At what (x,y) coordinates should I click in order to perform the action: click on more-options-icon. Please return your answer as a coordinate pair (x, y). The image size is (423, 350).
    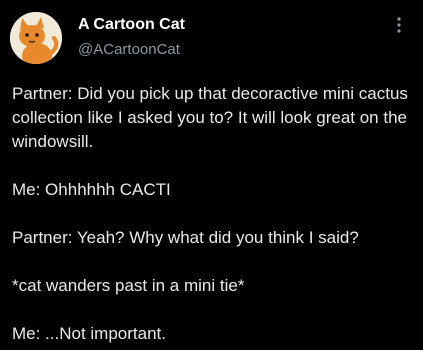
    Looking at the image, I should click on (399, 27).